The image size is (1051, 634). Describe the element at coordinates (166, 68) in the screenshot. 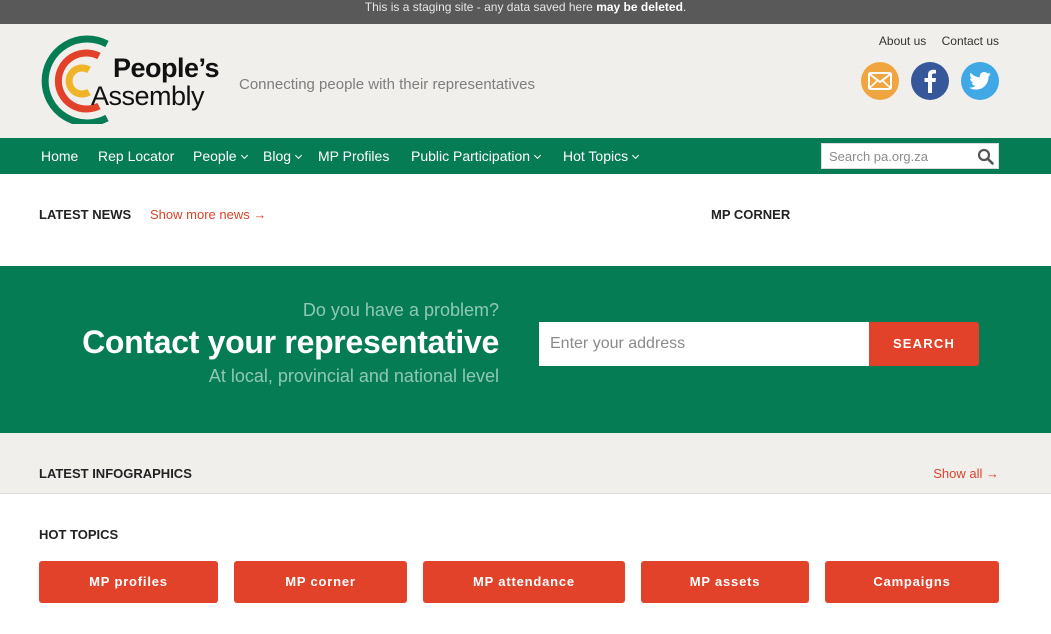

I see `logo-line-1: People’s` at that location.